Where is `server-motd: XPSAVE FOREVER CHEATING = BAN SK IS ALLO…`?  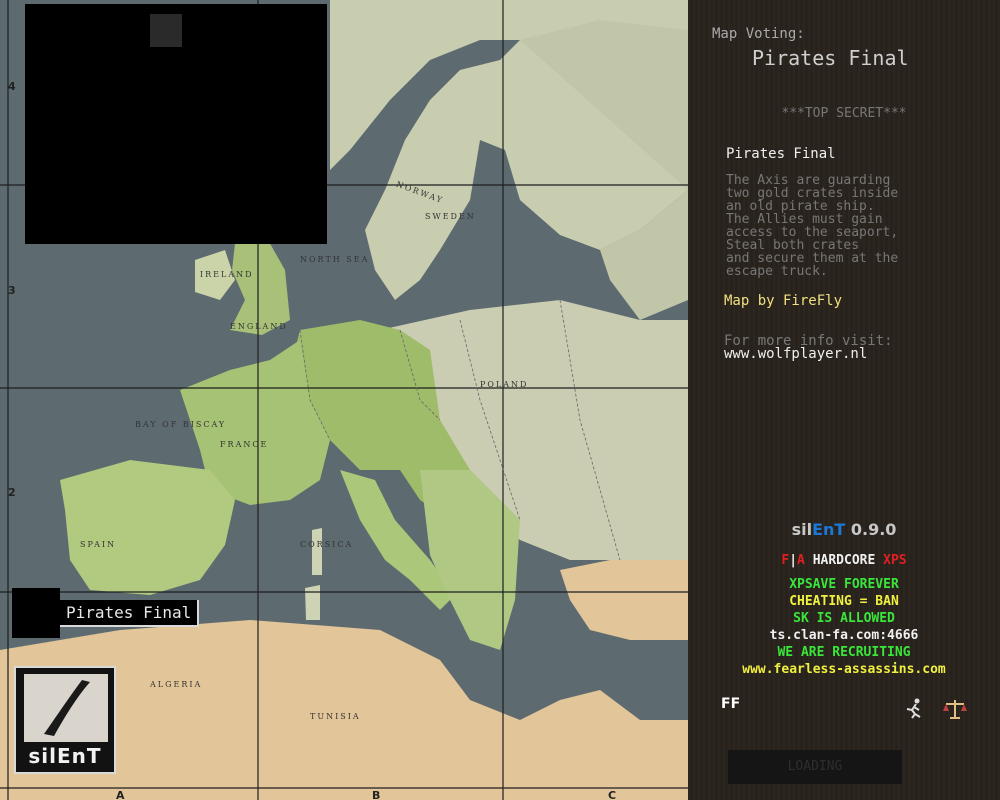
server-motd: XPSAVE FOREVER CHEATING = BAN SK IS ALLO… is located at coordinates (844, 627).